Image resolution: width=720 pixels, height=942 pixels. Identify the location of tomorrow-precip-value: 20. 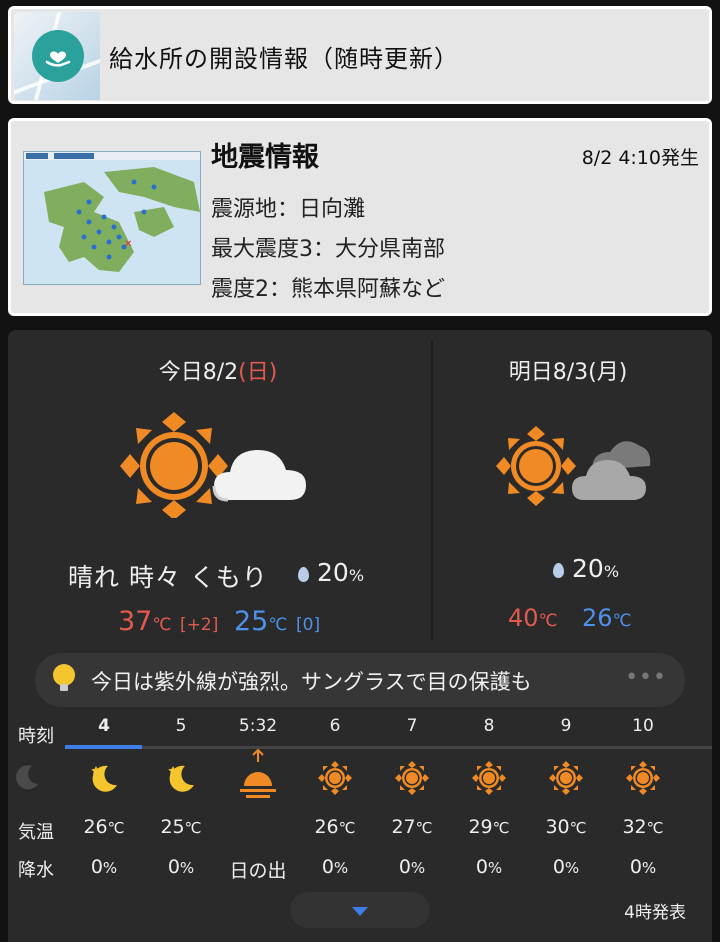
(588, 568).